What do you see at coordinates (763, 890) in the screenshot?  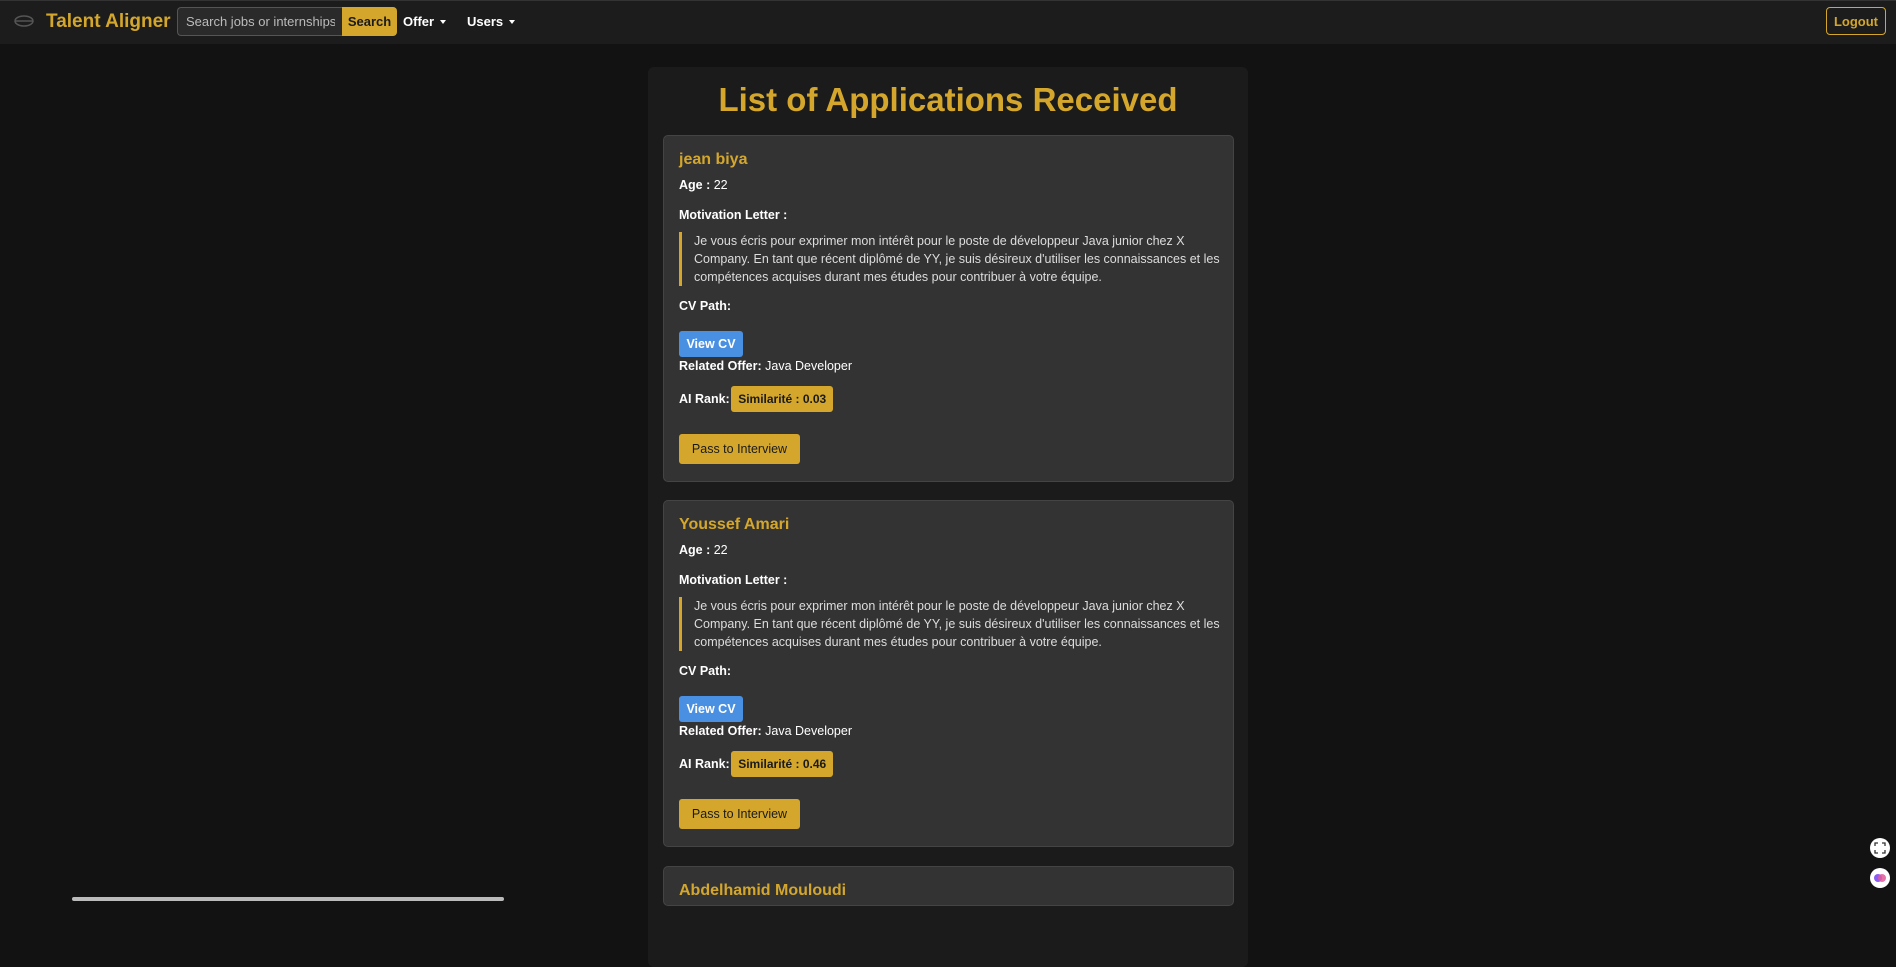 I see `applicant-name: Abdelhamid Mouloudi` at bounding box center [763, 890].